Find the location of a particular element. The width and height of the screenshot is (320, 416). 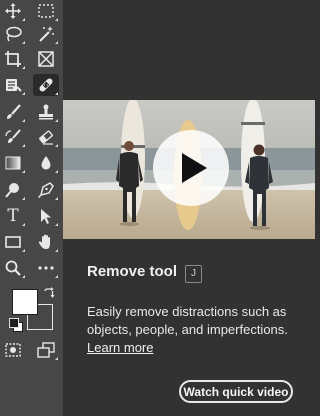

dodge-tool is located at coordinates (13, 190).